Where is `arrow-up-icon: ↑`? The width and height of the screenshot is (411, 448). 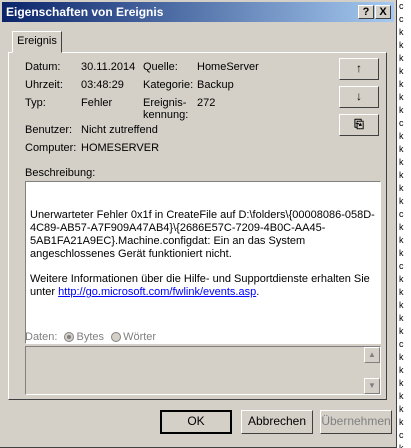
arrow-up-icon: ↑ is located at coordinates (359, 68).